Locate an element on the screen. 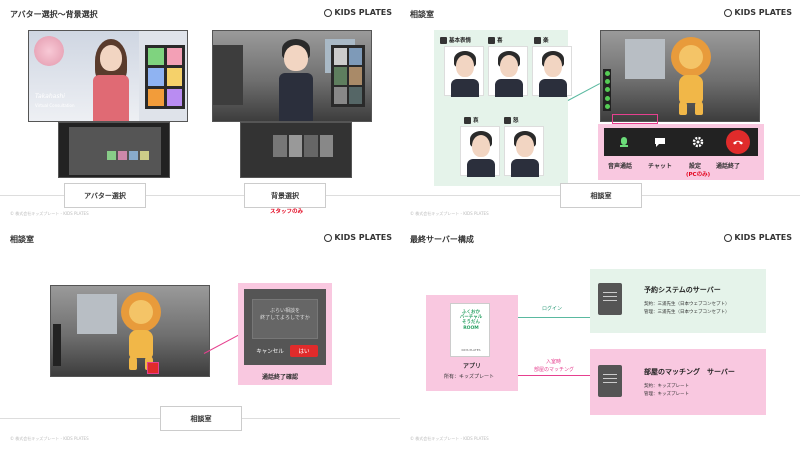  panel-title: アバター選択〜背景選択 is located at coordinates (54, 14).